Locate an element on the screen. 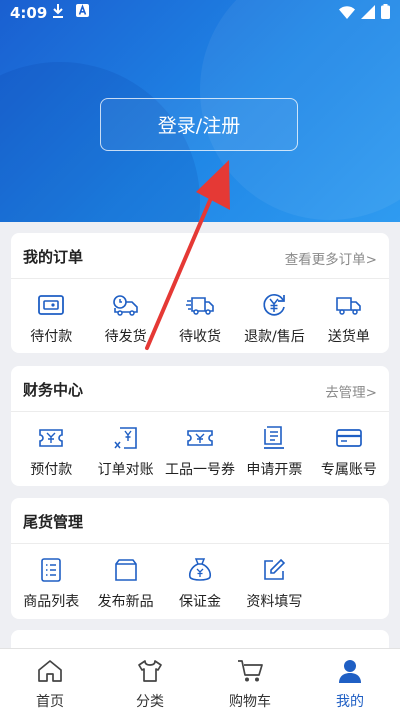 The width and height of the screenshot is (400, 711). tab-cart: 购物车 is located at coordinates (250, 680).